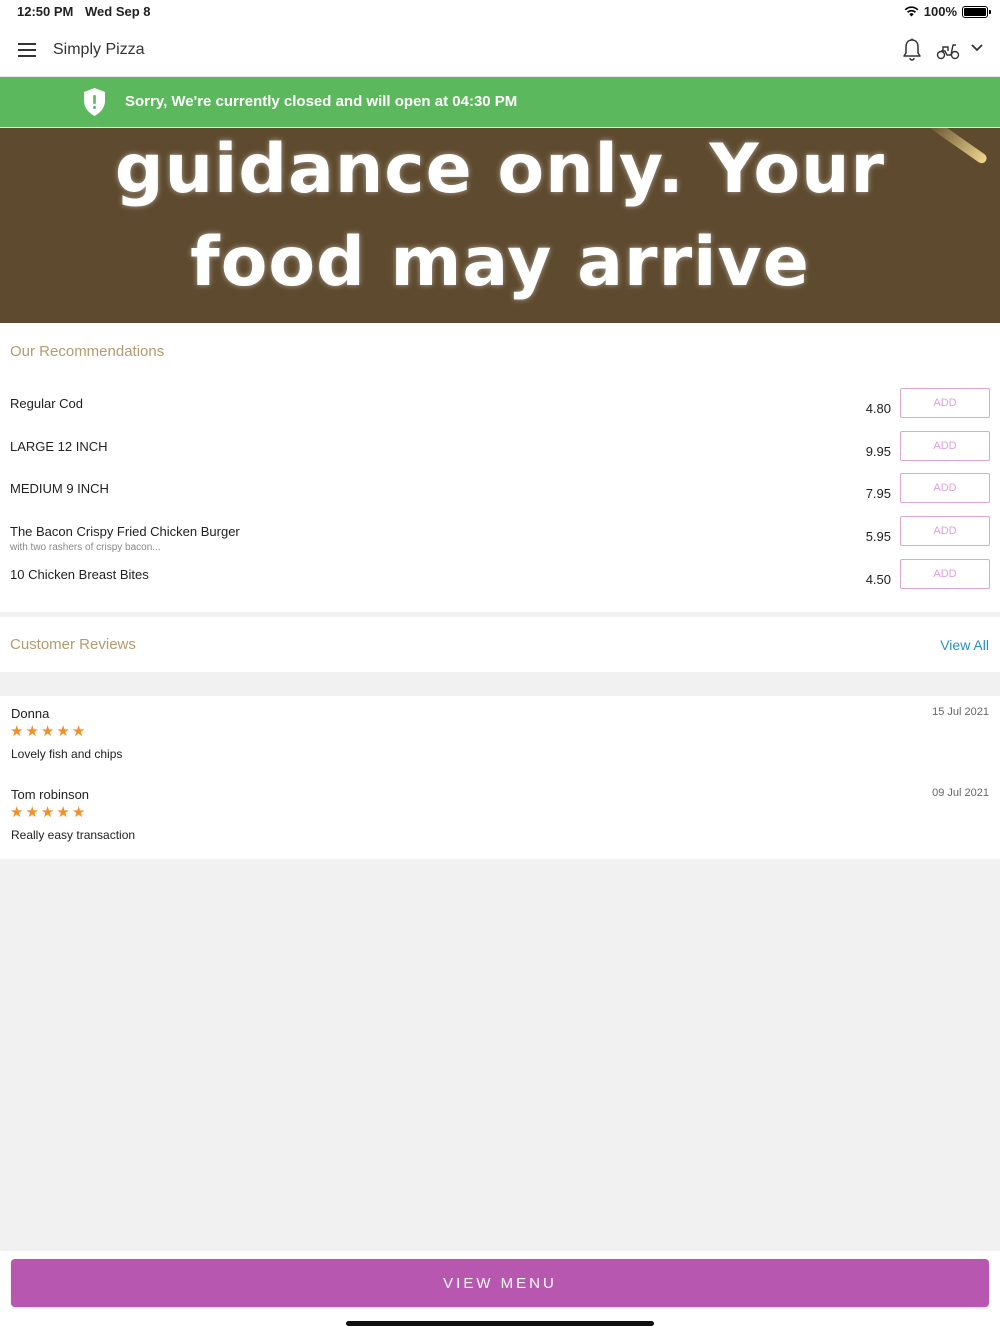 Image resolution: width=1000 pixels, height=1334 pixels. What do you see at coordinates (878, 493) in the screenshot?
I see `item-price: 7.95` at bounding box center [878, 493].